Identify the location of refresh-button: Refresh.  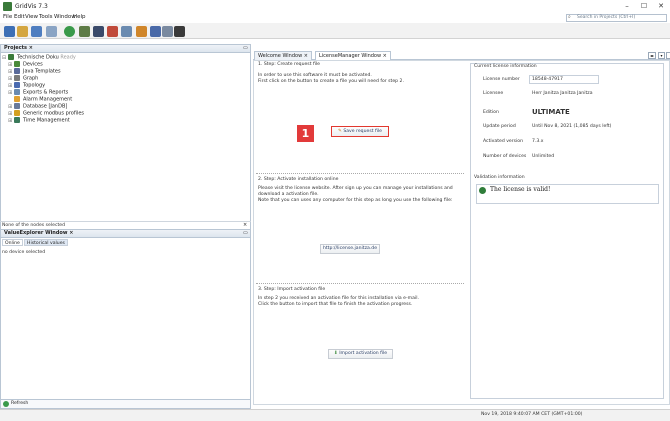
(19, 403).